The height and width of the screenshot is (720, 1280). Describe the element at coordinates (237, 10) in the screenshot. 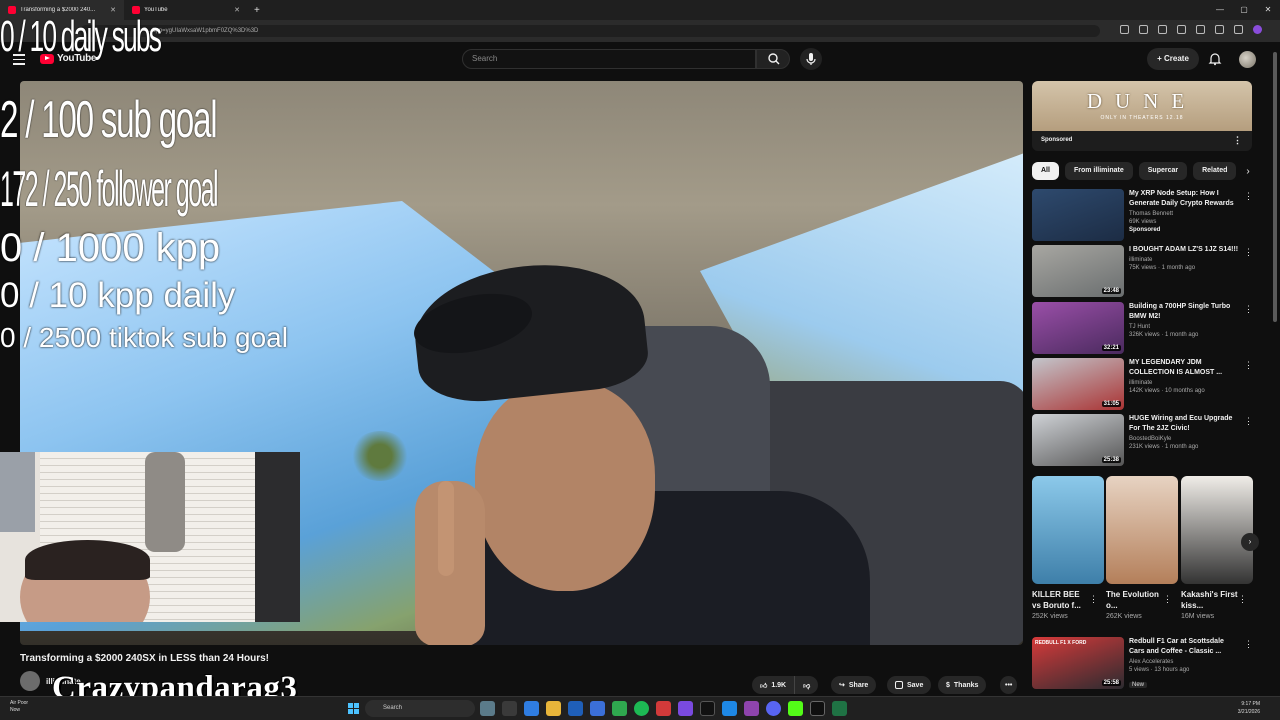

I see `close-tab-icon: ✕` at that location.